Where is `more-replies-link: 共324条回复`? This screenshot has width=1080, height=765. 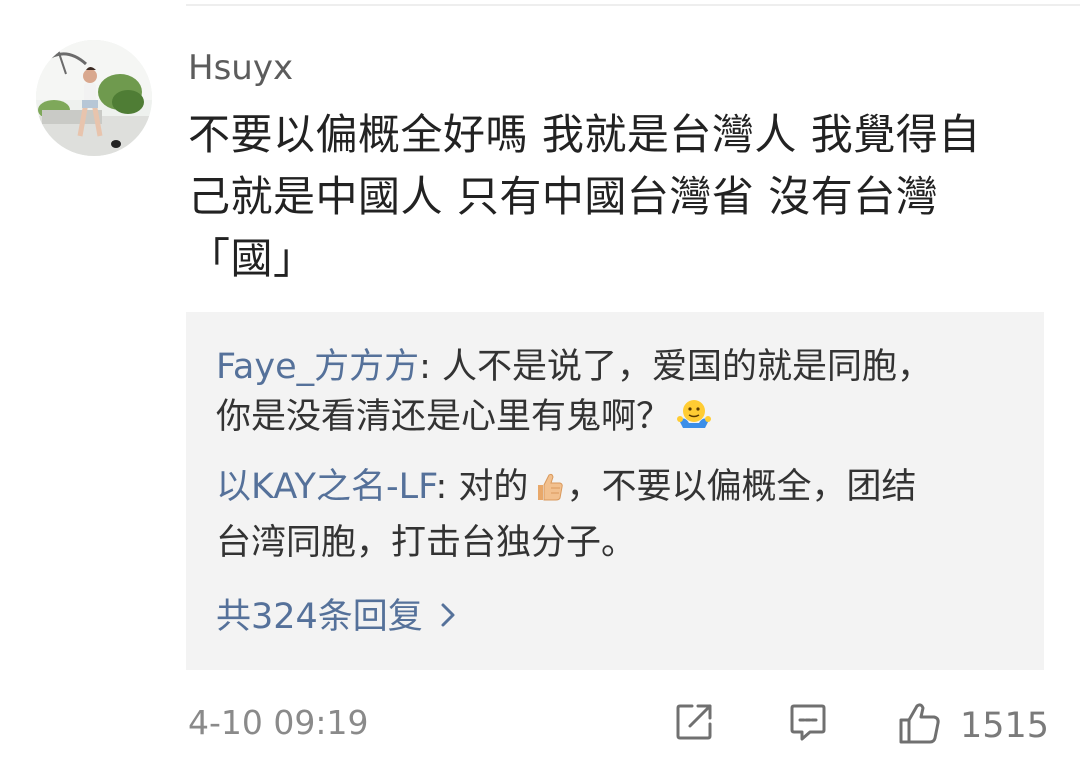 more-replies-link: 共324条回复 is located at coordinates (336, 617).